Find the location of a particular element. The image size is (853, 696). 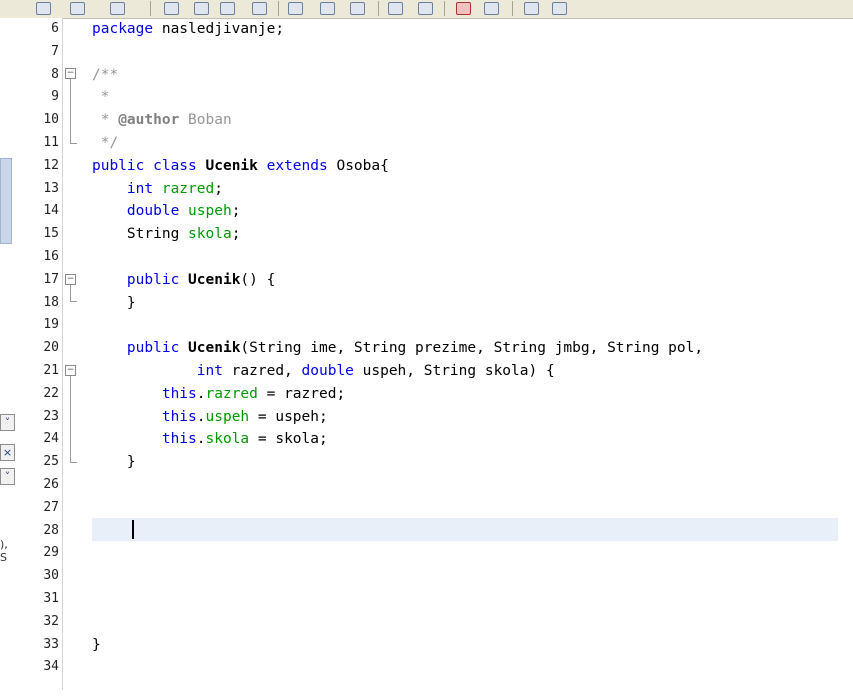

line-number: 17 is located at coordinates (51, 279).